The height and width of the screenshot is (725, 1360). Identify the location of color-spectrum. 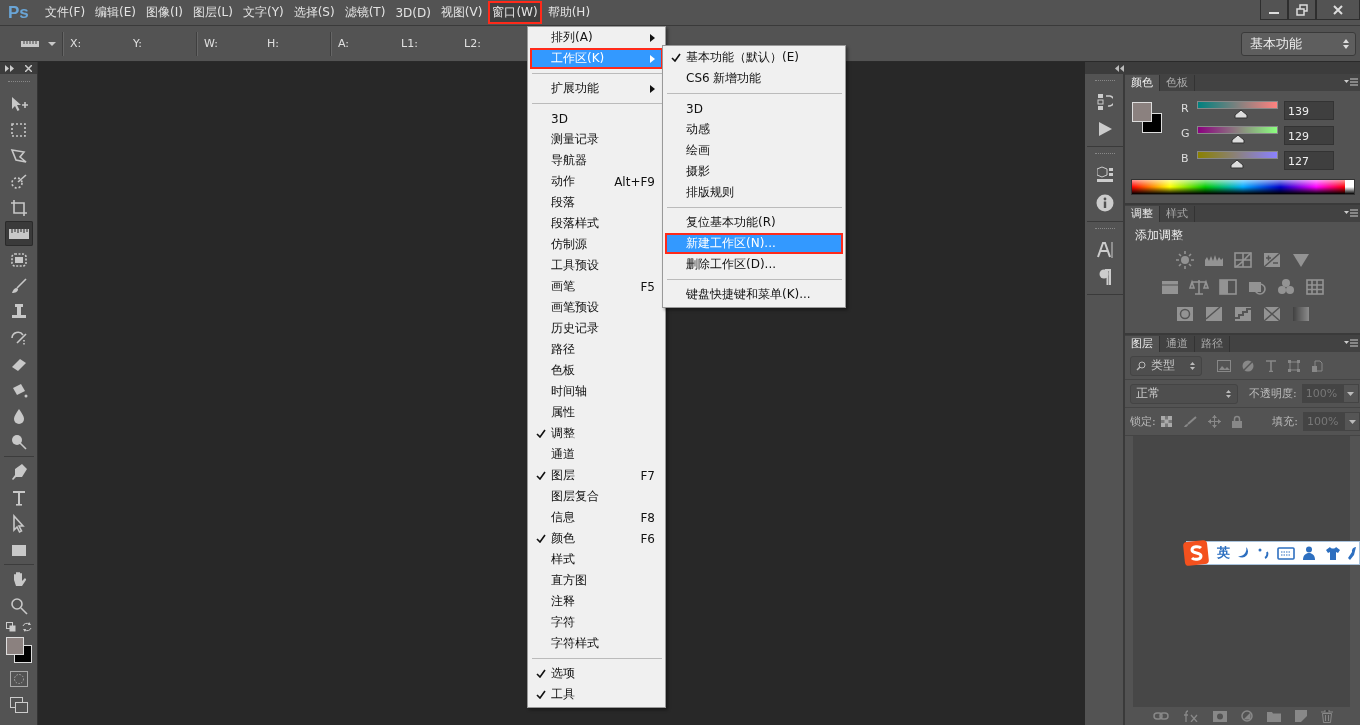
(1243, 187).